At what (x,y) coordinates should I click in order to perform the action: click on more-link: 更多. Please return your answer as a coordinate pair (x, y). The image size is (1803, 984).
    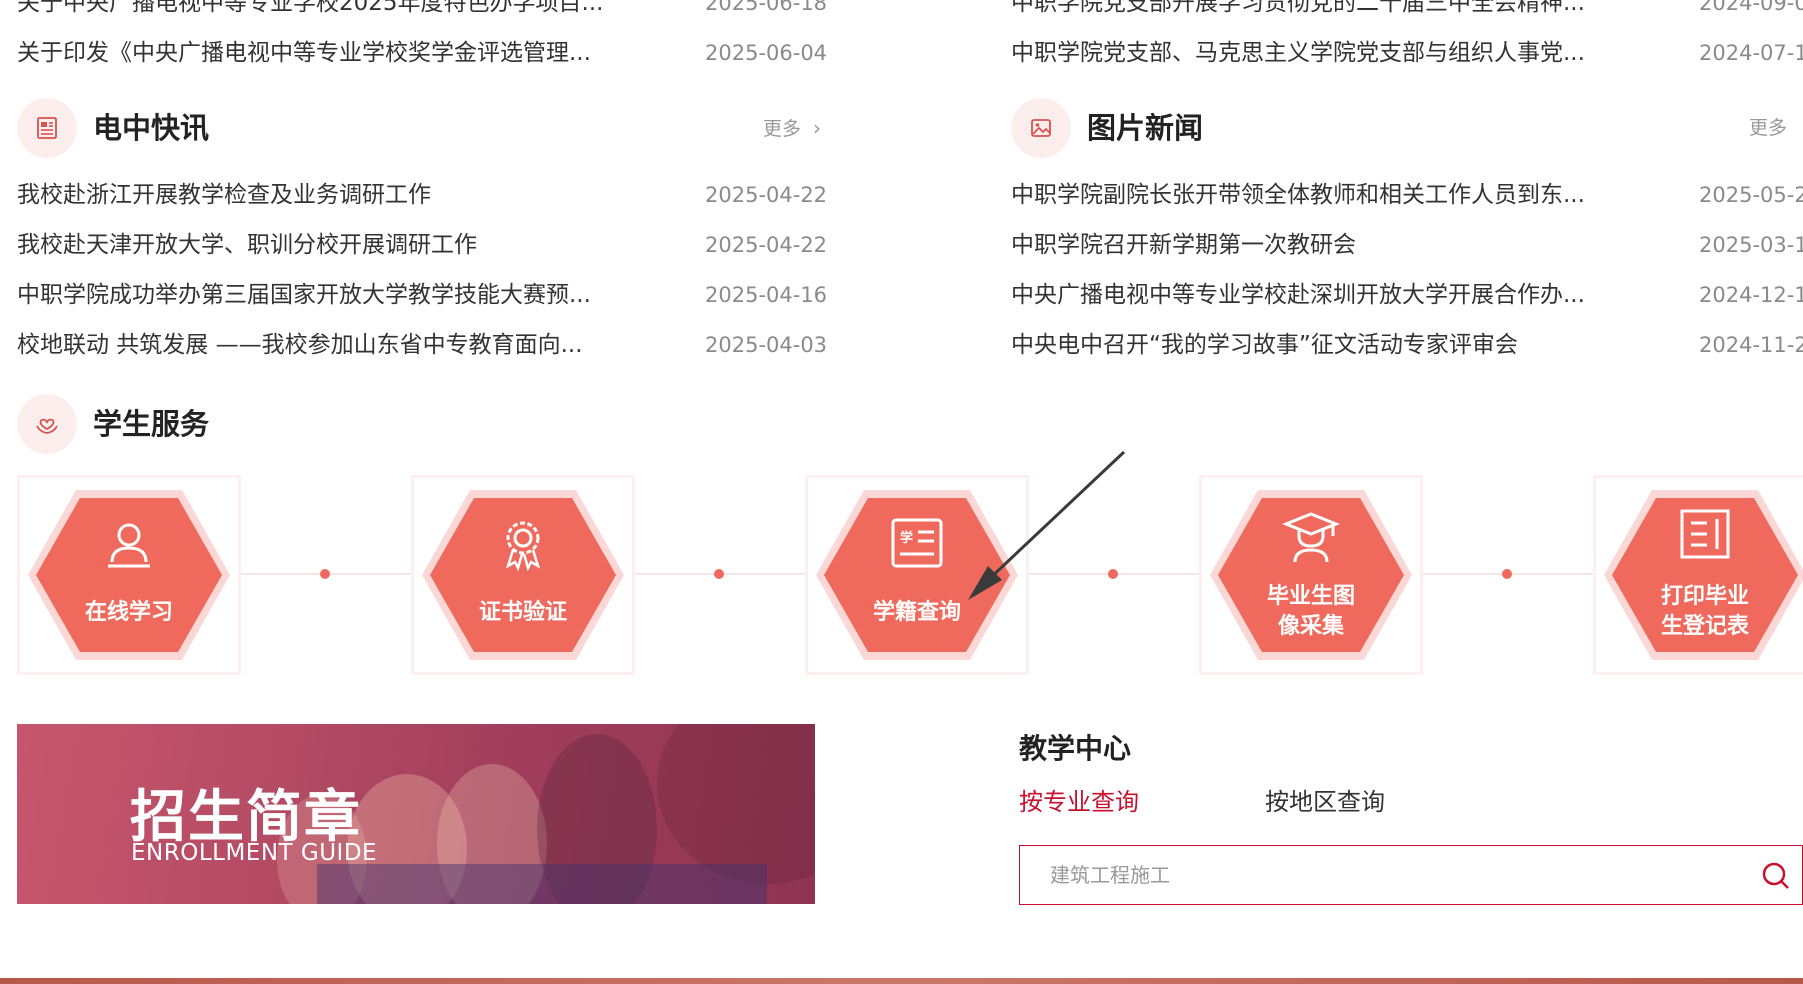
    Looking at the image, I should click on (1768, 128).